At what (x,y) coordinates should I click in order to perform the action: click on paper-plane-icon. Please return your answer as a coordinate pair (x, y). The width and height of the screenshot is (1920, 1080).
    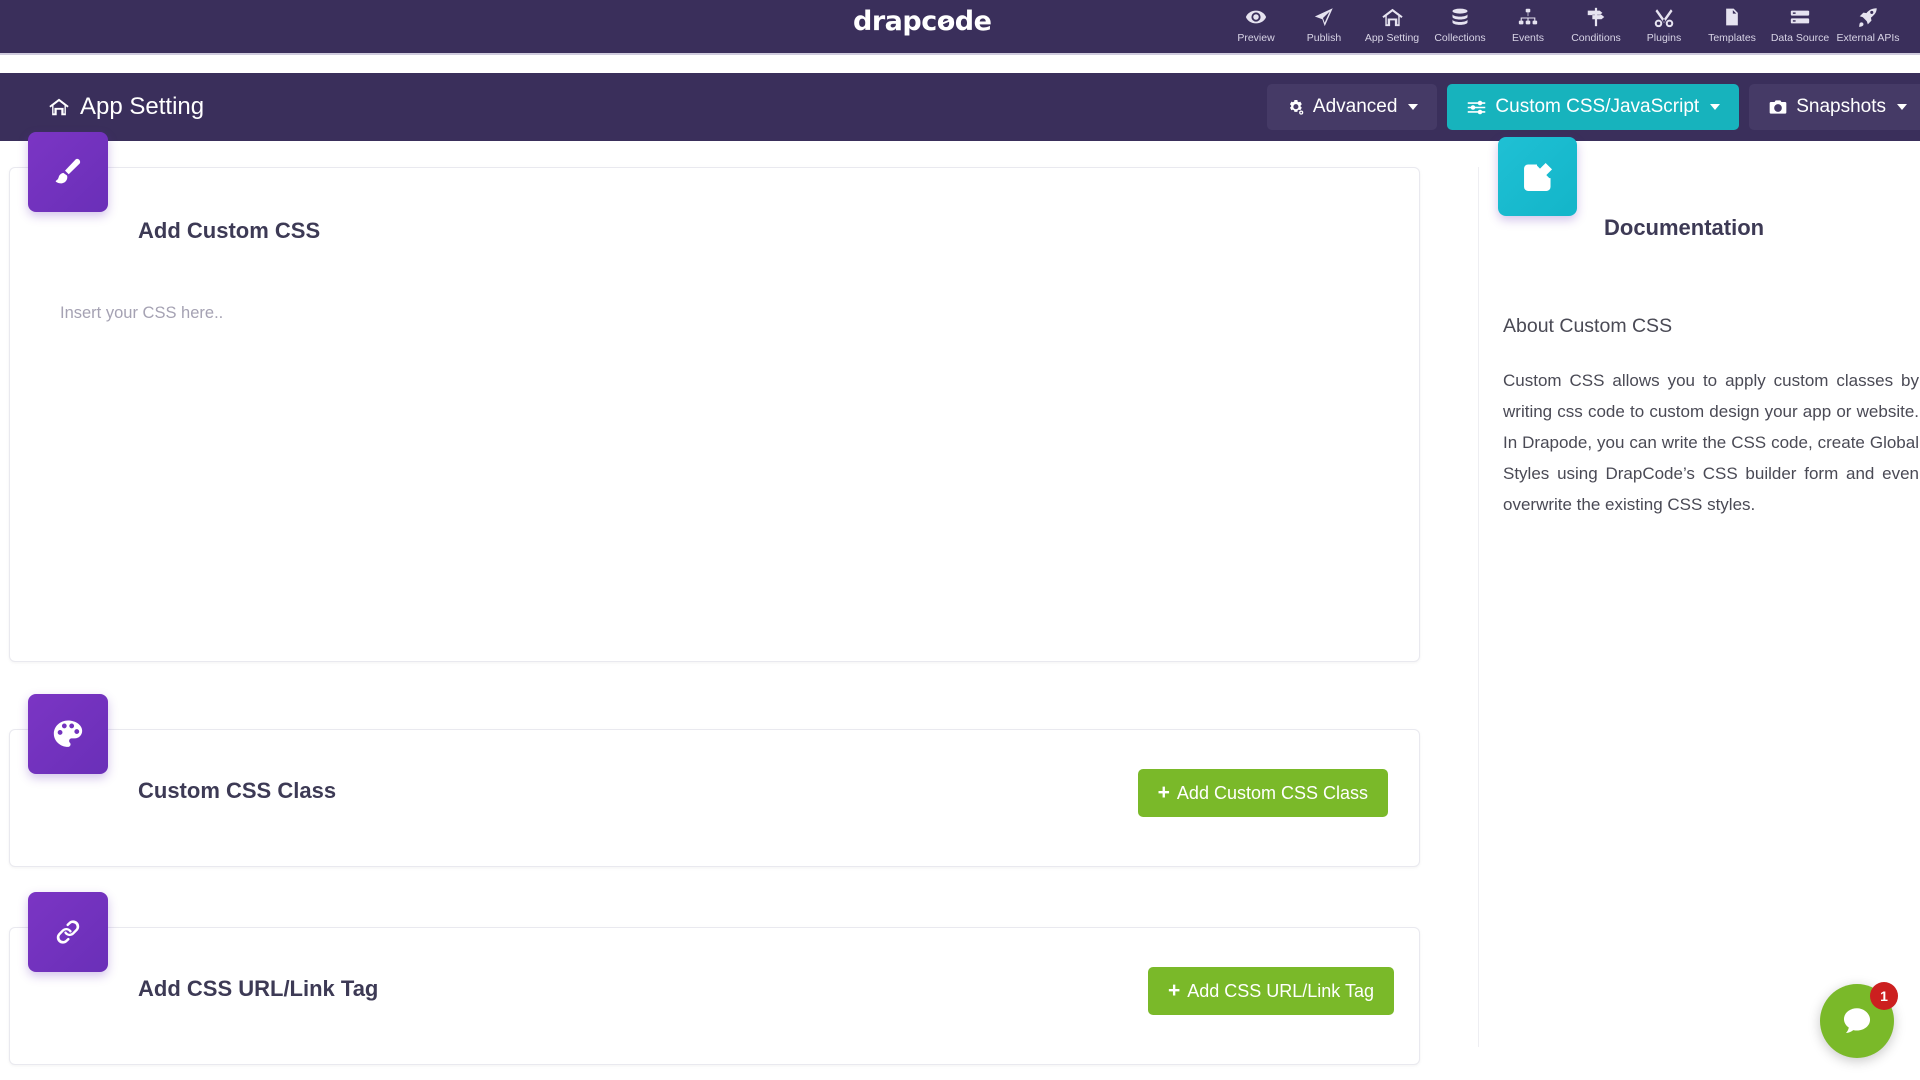
    Looking at the image, I should click on (1324, 17).